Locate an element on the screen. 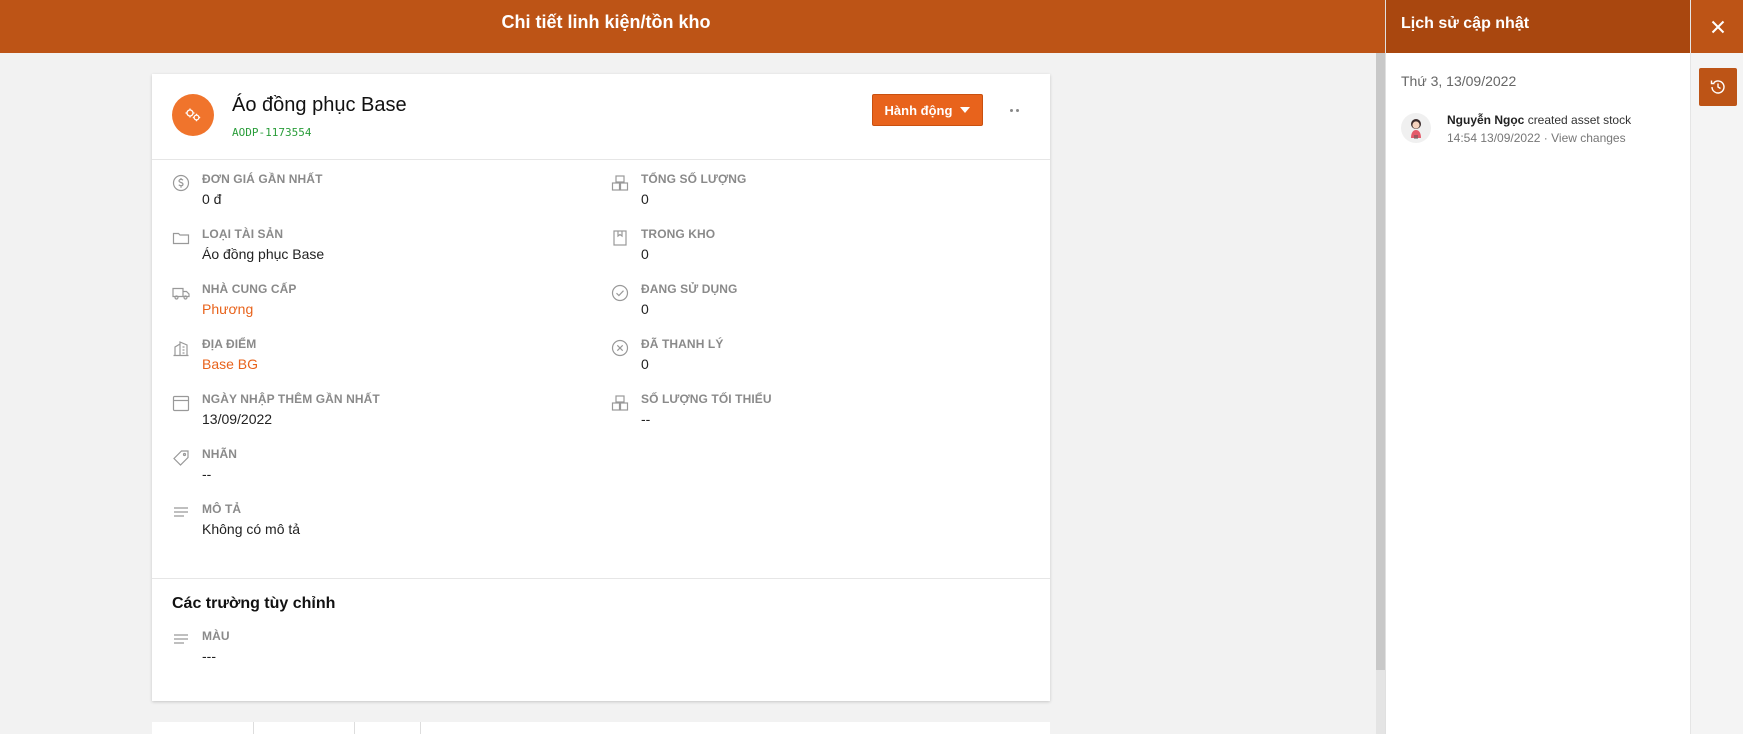  history-user: Nguyễn Ngọc is located at coordinates (1486, 120).